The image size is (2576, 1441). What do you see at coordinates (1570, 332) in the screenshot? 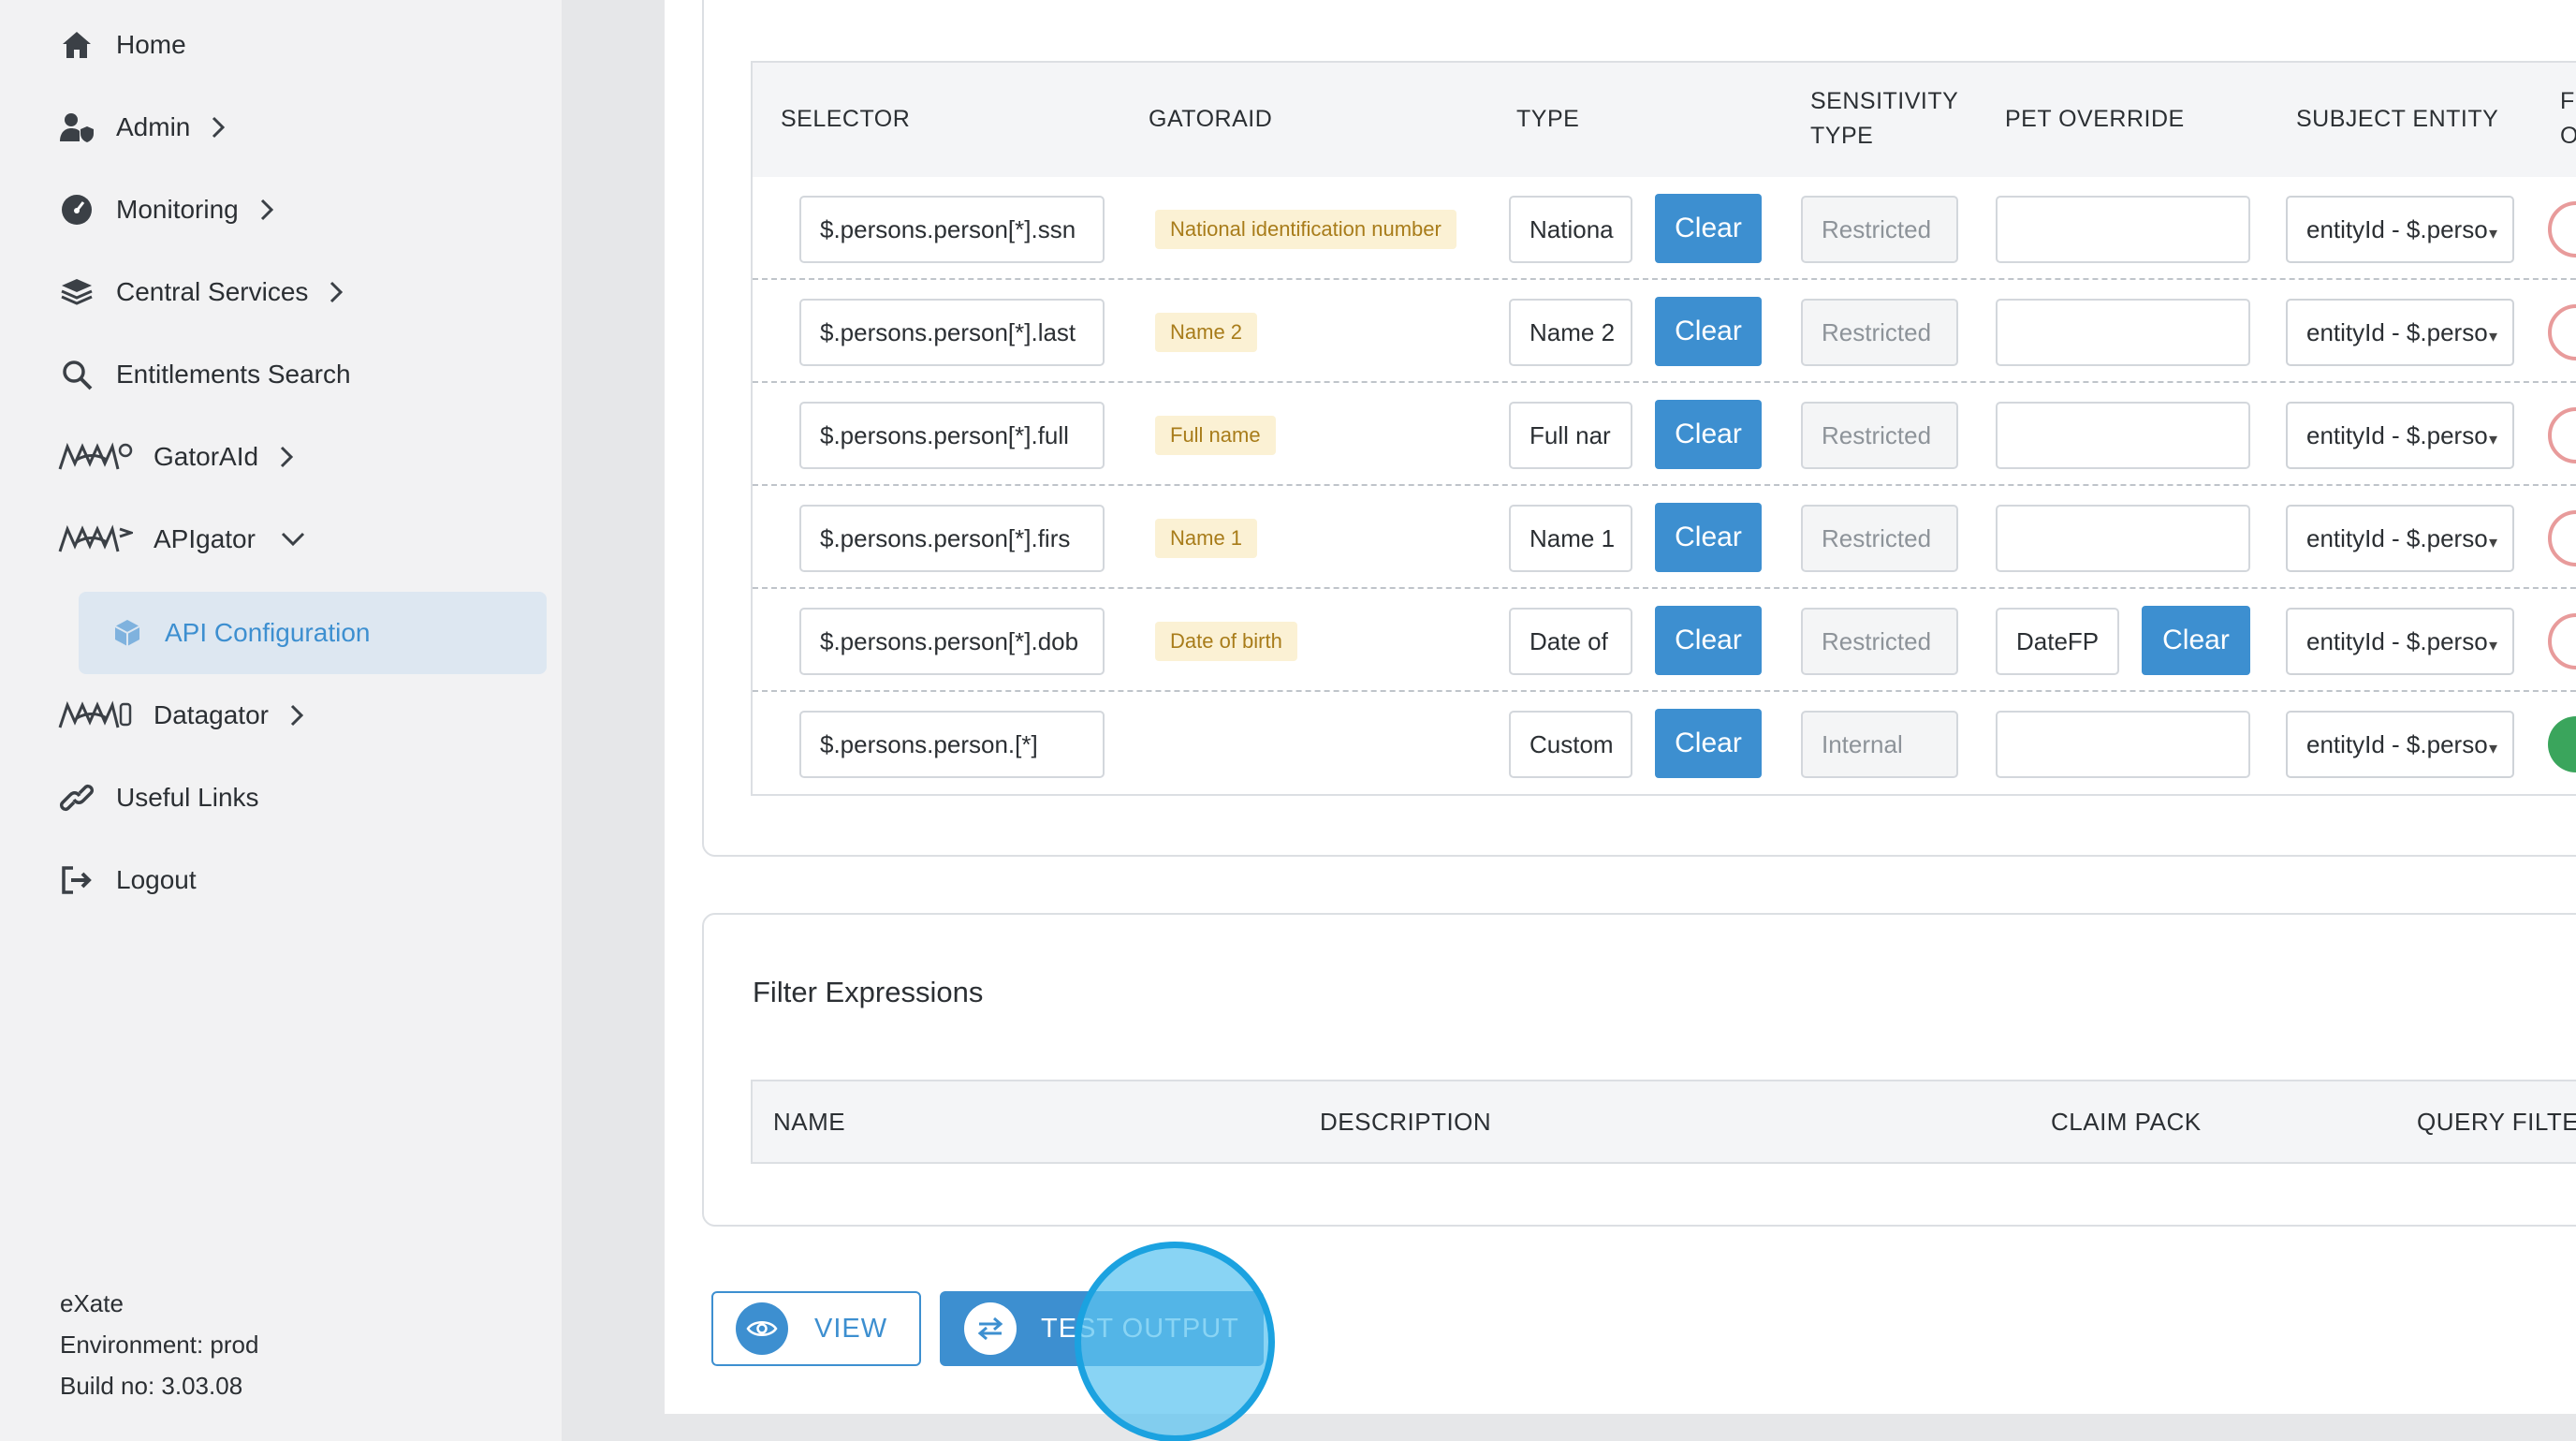
I see `type-input: Name 2` at bounding box center [1570, 332].